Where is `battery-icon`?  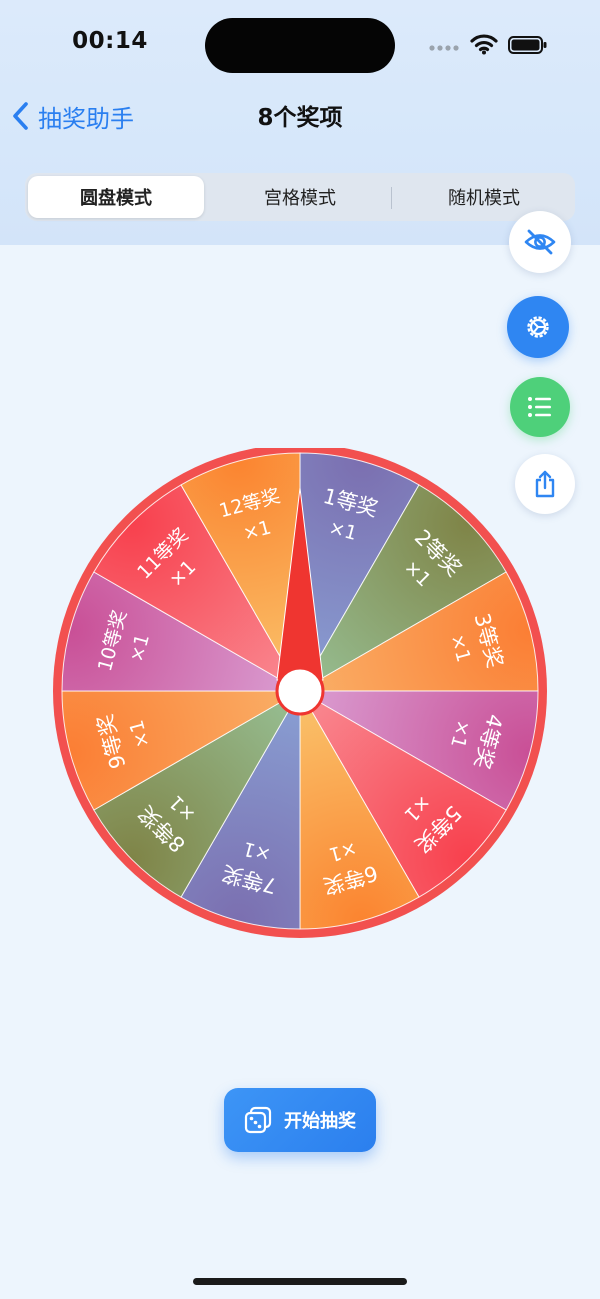
battery-icon is located at coordinates (527, 45).